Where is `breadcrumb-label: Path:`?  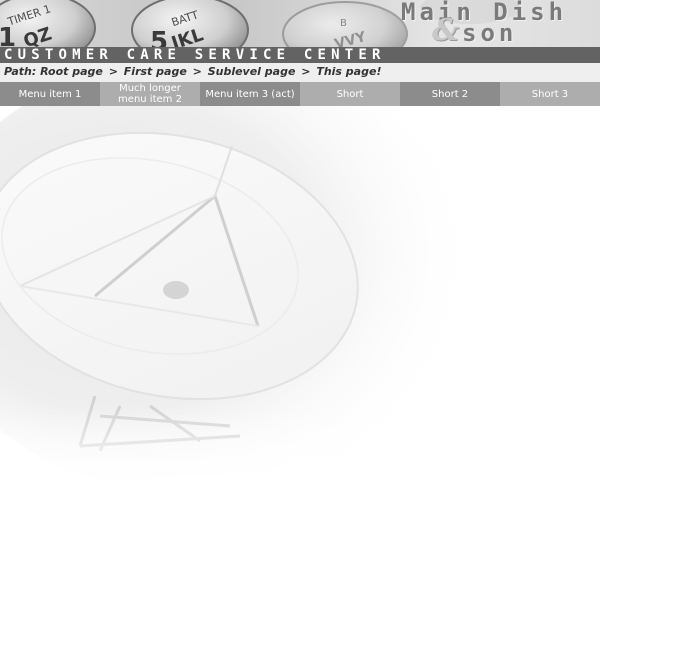
breadcrumb-label: Path: is located at coordinates (20, 71).